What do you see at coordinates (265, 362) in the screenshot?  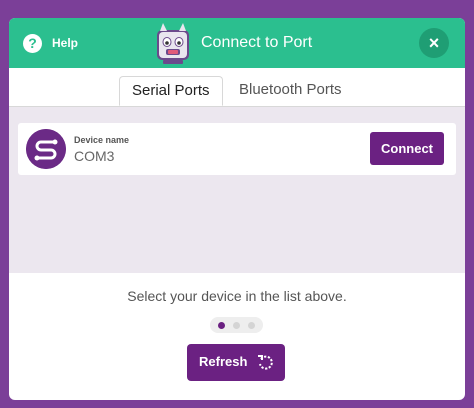 I see `refresh-icon` at bounding box center [265, 362].